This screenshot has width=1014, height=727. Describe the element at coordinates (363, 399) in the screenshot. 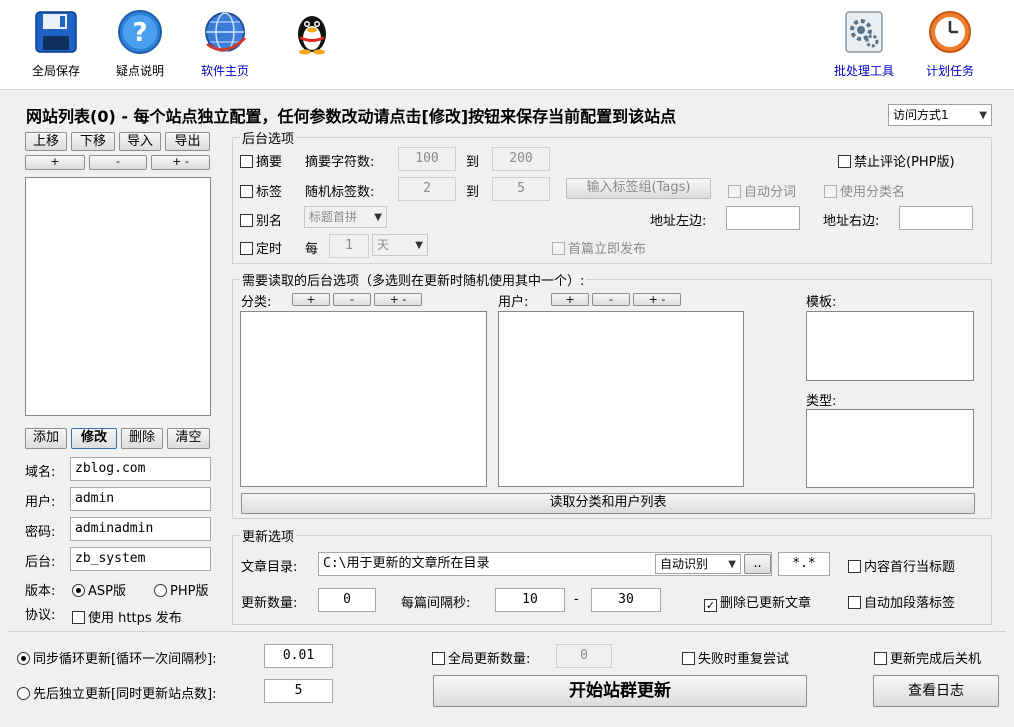

I see `category-list` at that location.